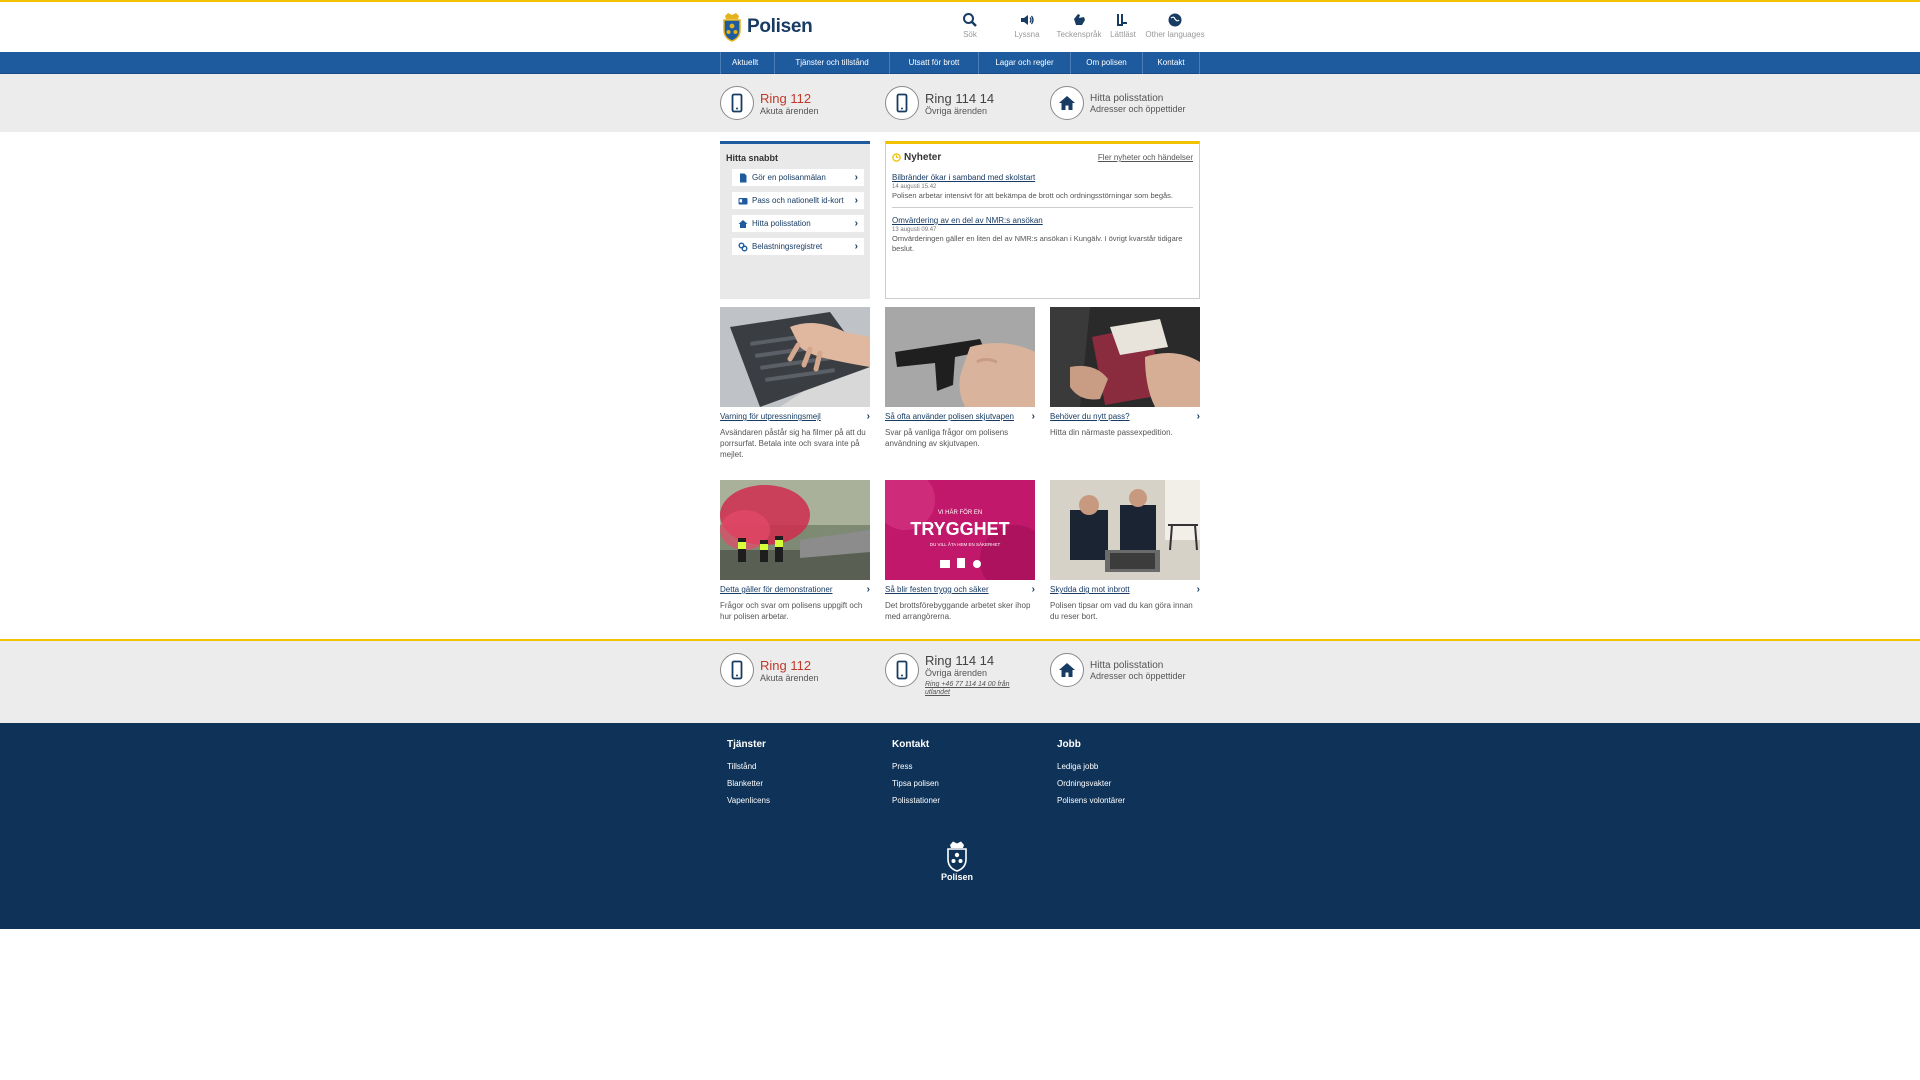 This screenshot has height=1080, width=1920. Describe the element at coordinates (747, 63) in the screenshot. I see `nav-item-aktuellt: Aktuellt` at that location.